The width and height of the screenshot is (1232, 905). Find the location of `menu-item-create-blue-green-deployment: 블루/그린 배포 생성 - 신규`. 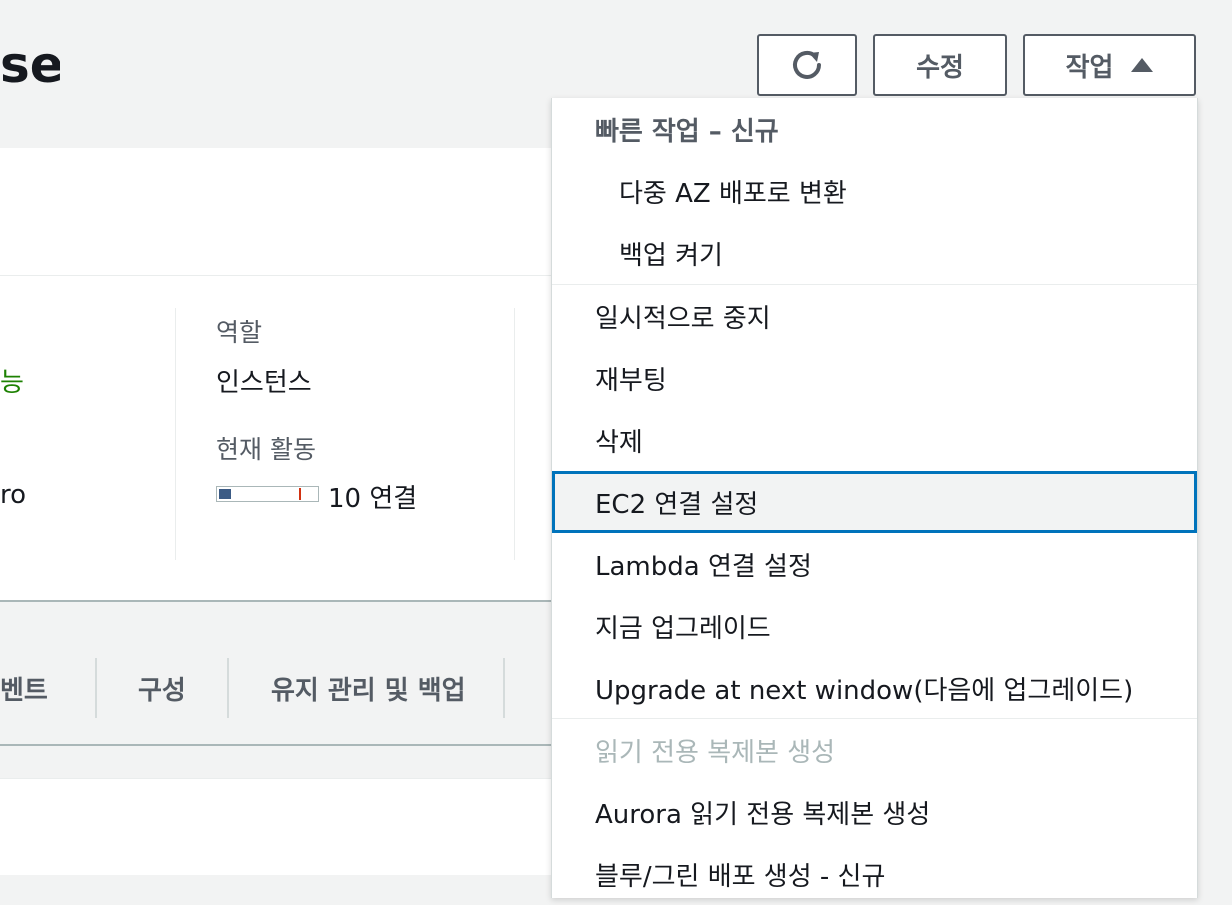

menu-item-create-blue-green-deployment: 블루/그린 배포 생성 - 신규 is located at coordinates (874, 874).